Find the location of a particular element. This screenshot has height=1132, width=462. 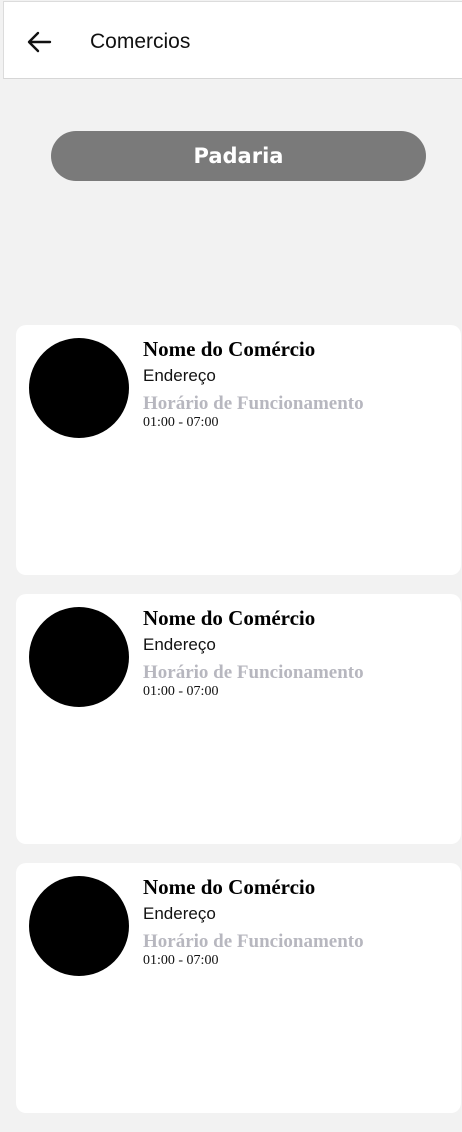

category-button-padaria: Padaria is located at coordinates (238, 156).